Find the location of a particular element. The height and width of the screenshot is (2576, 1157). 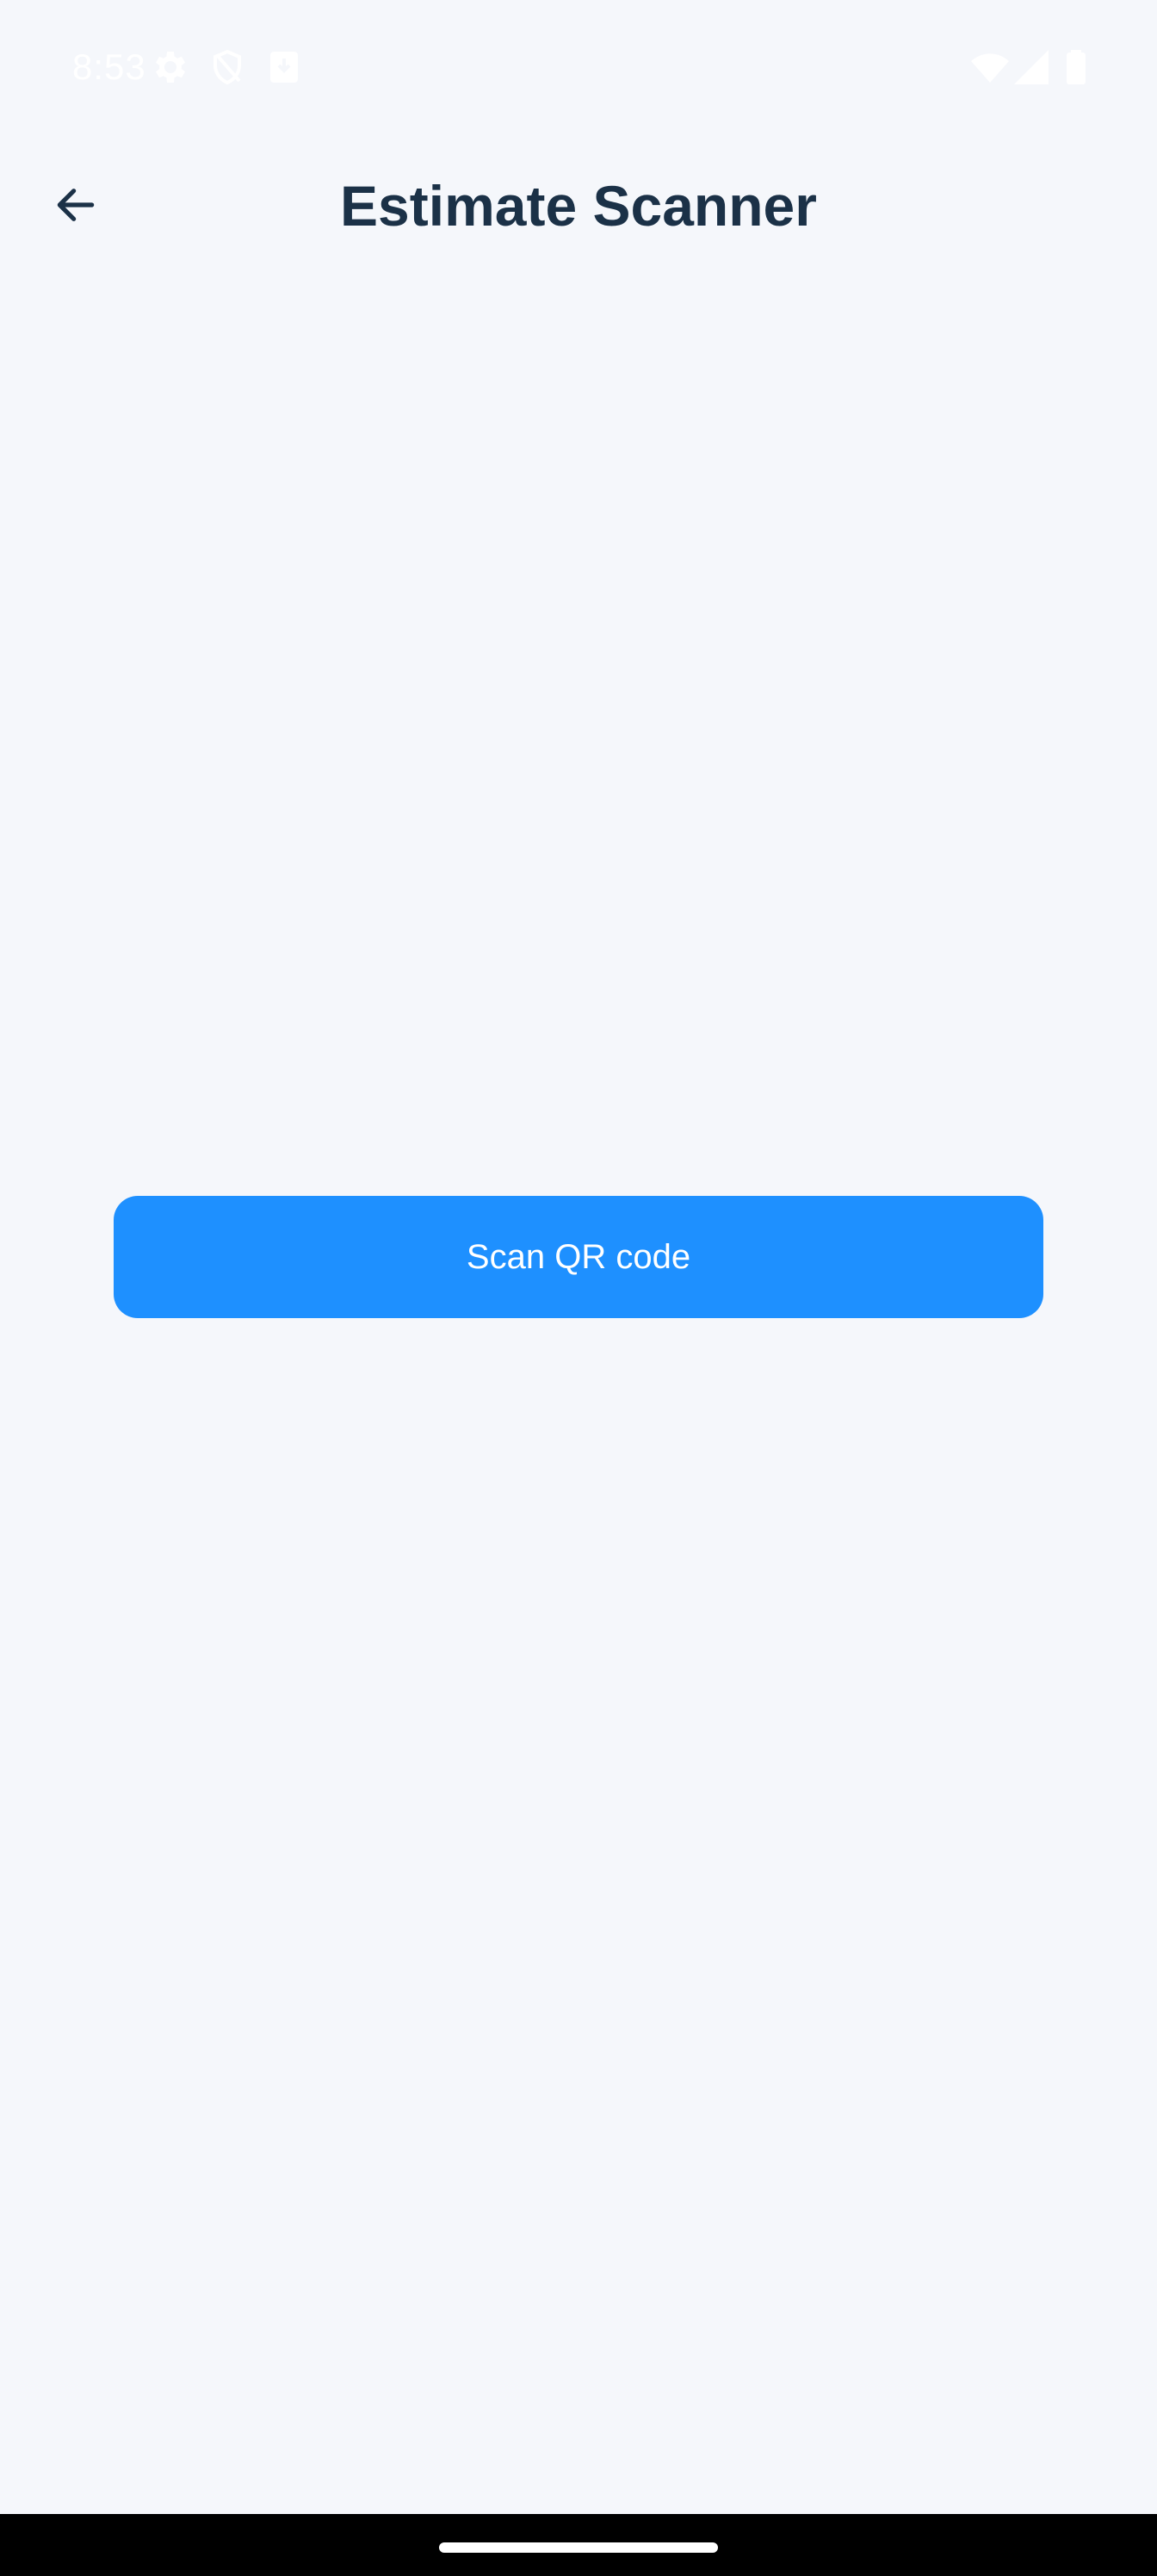

scan-qr-code-button: Scan QR code is located at coordinates (579, 1257).